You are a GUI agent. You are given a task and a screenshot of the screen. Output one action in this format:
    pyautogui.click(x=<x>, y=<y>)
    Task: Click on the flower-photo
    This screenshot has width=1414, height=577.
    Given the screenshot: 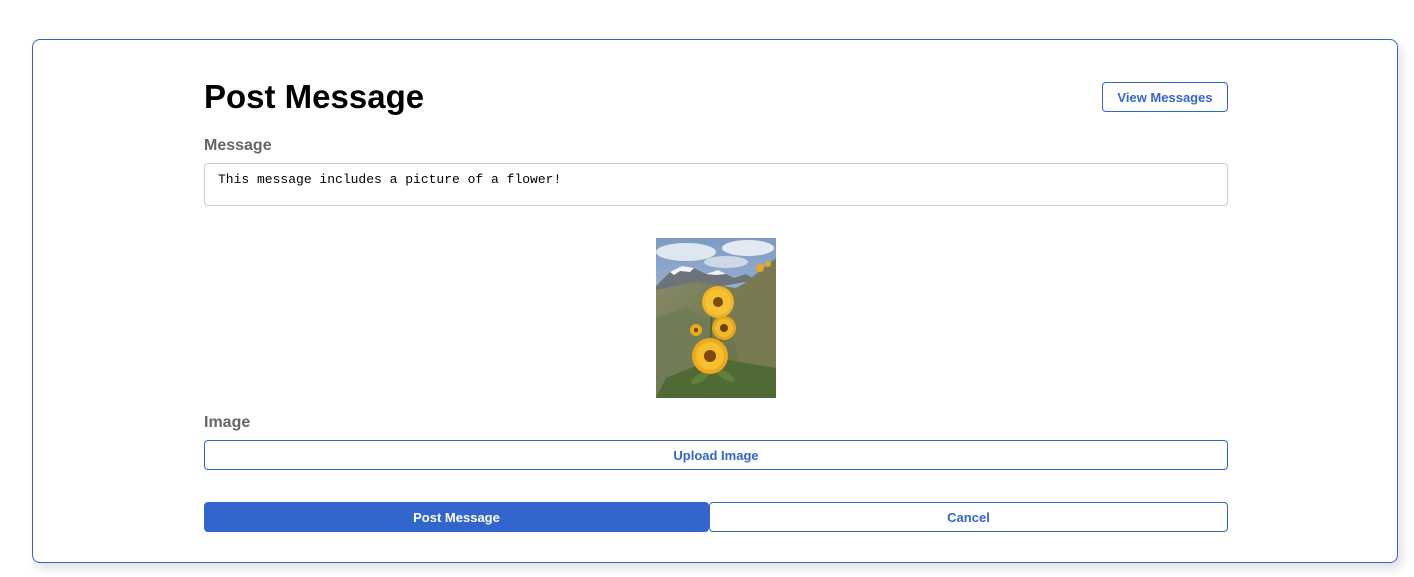 What is the action you would take?
    pyautogui.click(x=716, y=318)
    